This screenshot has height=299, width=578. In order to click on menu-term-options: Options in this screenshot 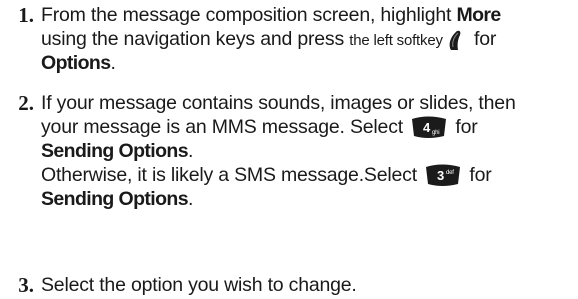, I will do `click(76, 63)`.